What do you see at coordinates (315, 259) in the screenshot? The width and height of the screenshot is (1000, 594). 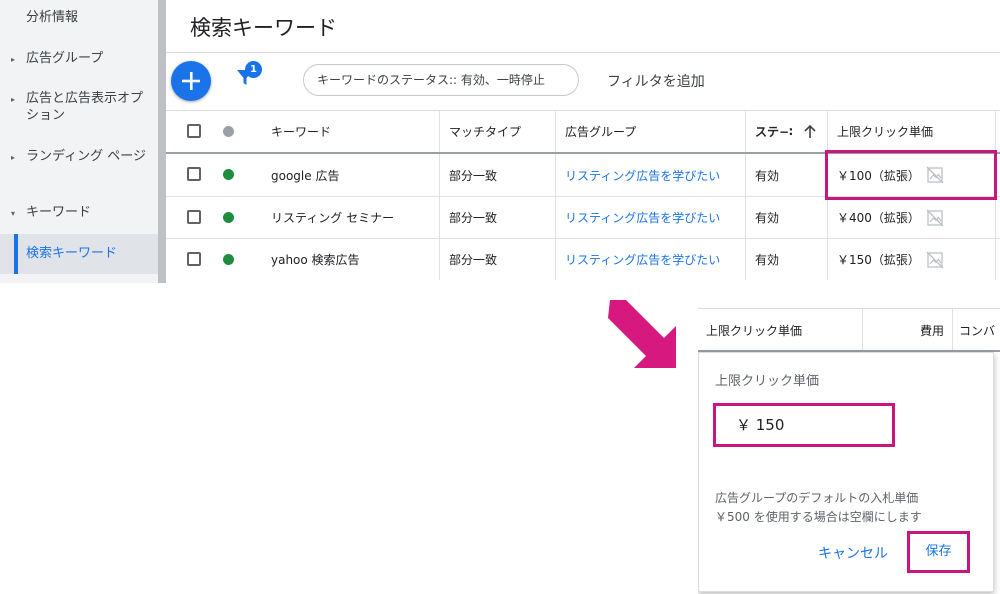 I see `keyword-cell: yahoo 検索広告` at bounding box center [315, 259].